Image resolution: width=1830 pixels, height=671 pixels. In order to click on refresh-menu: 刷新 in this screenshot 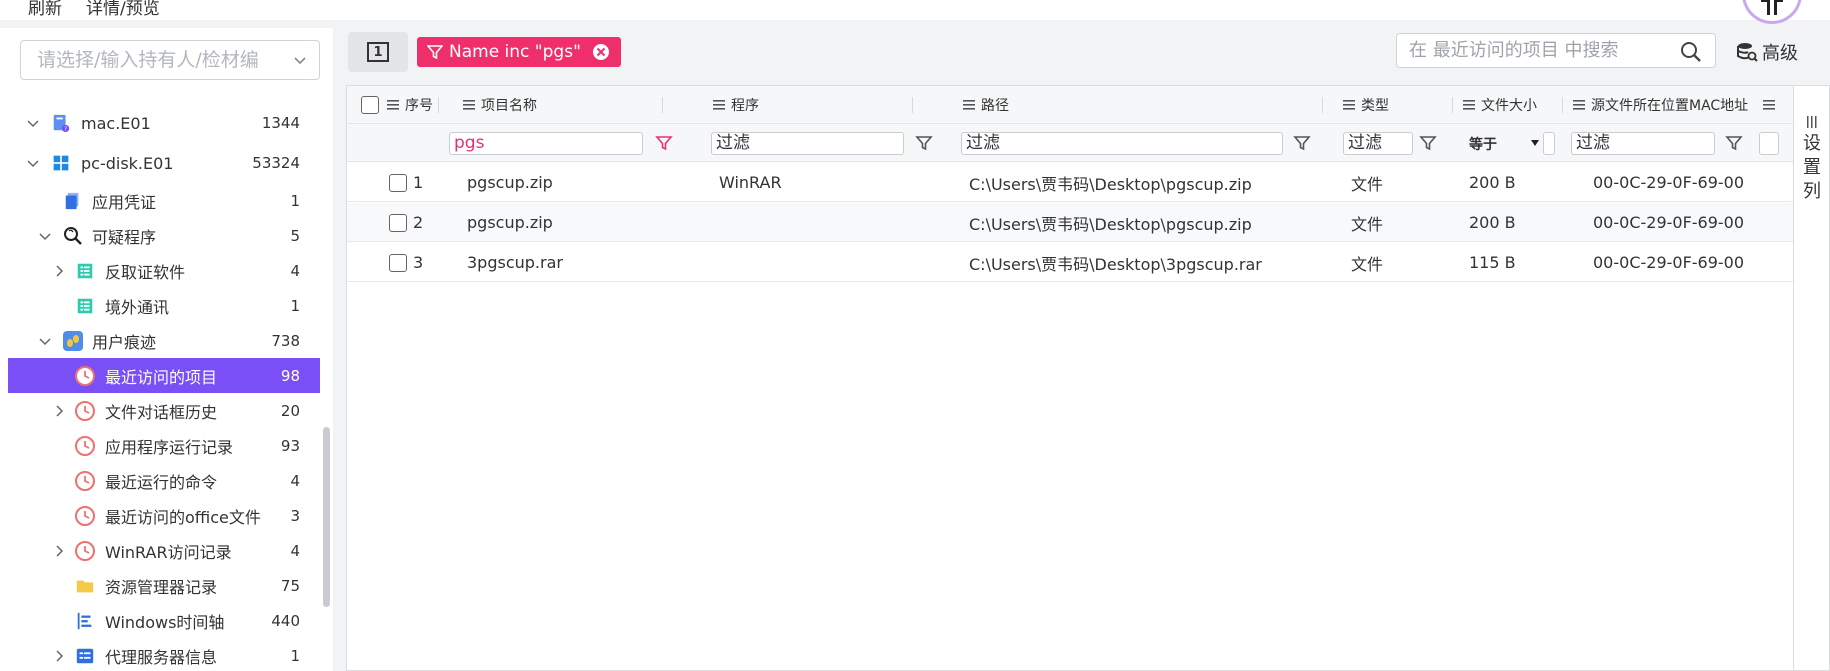, I will do `click(45, 9)`.